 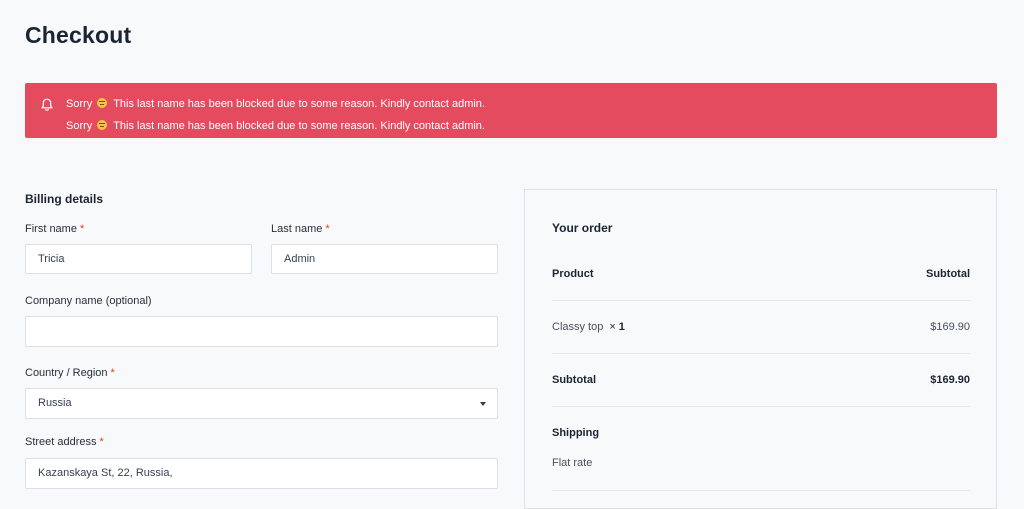 I want to click on shipping-method: Flat rate, so click(x=572, y=463).